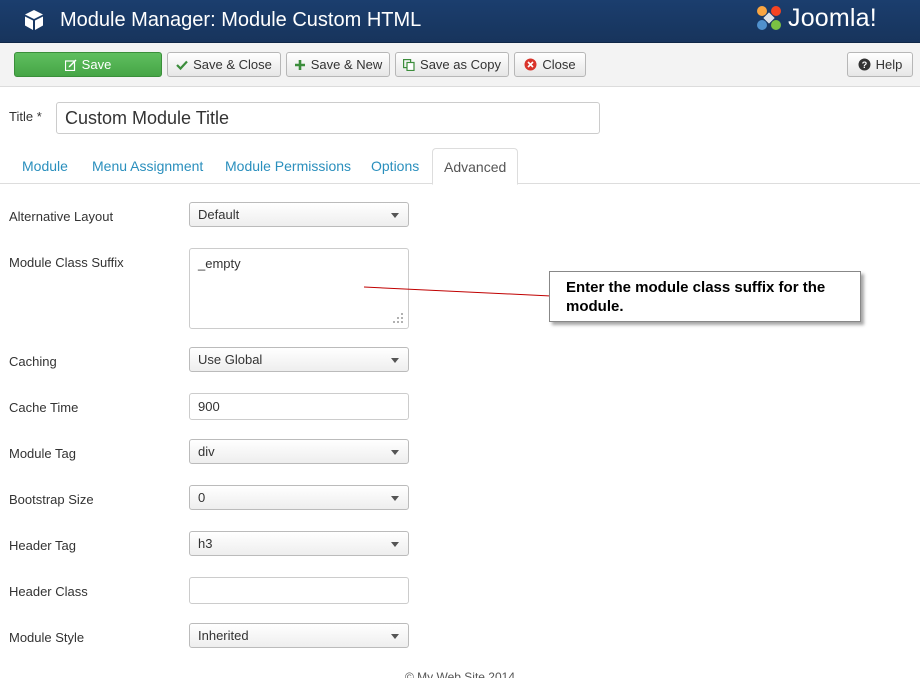 The height and width of the screenshot is (678, 920). I want to click on save-new-label: Save & New, so click(346, 64).